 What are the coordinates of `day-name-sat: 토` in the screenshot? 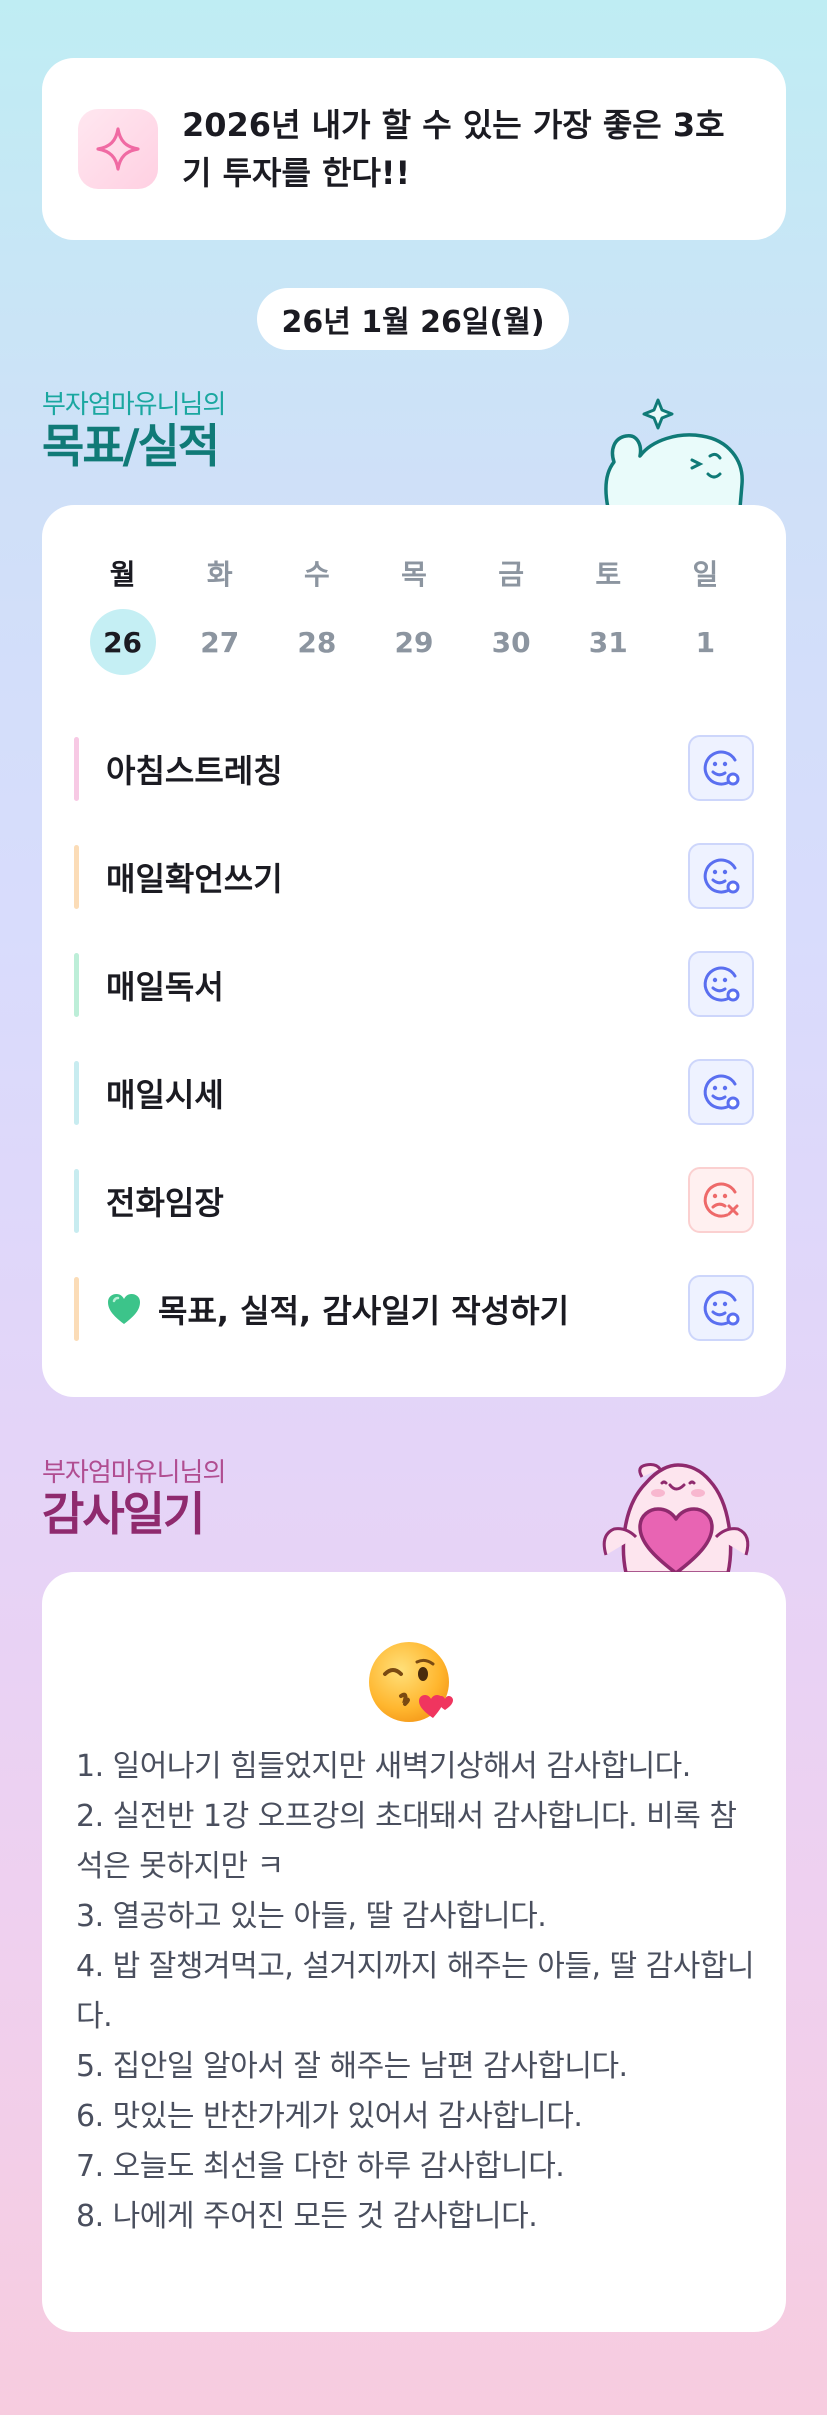 It's located at (608, 574).